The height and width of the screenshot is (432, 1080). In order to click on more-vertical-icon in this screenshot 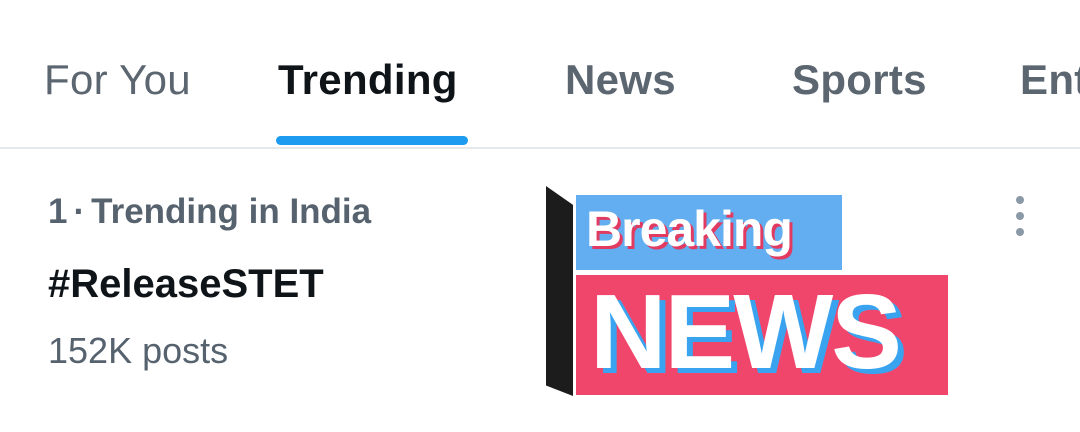, I will do `click(1020, 216)`.